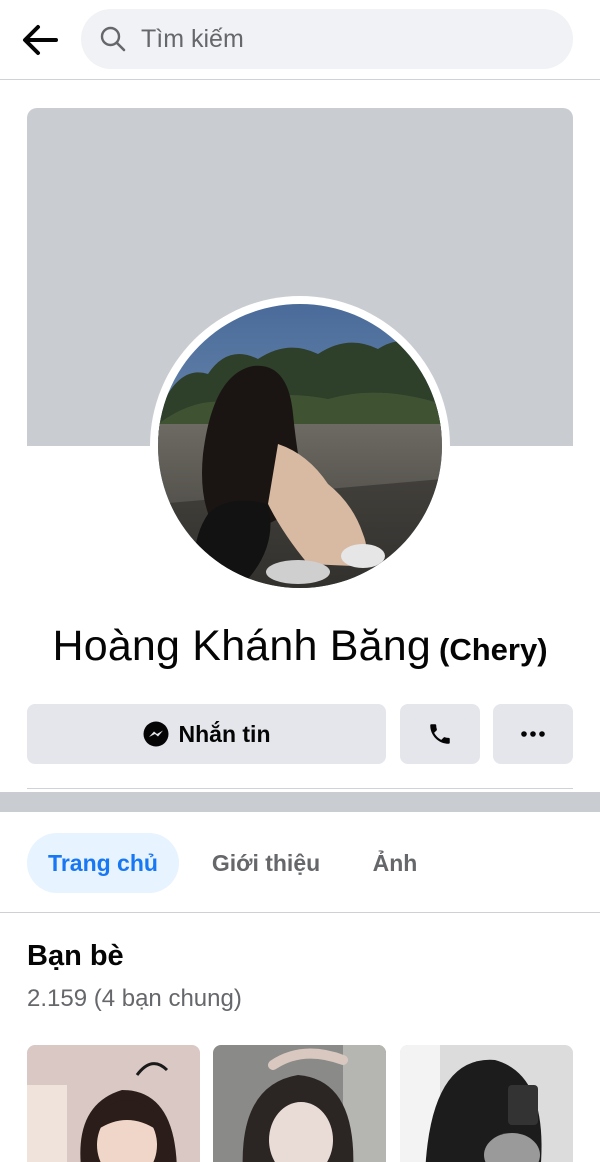 Image resolution: width=600 pixels, height=1162 pixels. I want to click on tab-home: Trang chủ, so click(103, 863).